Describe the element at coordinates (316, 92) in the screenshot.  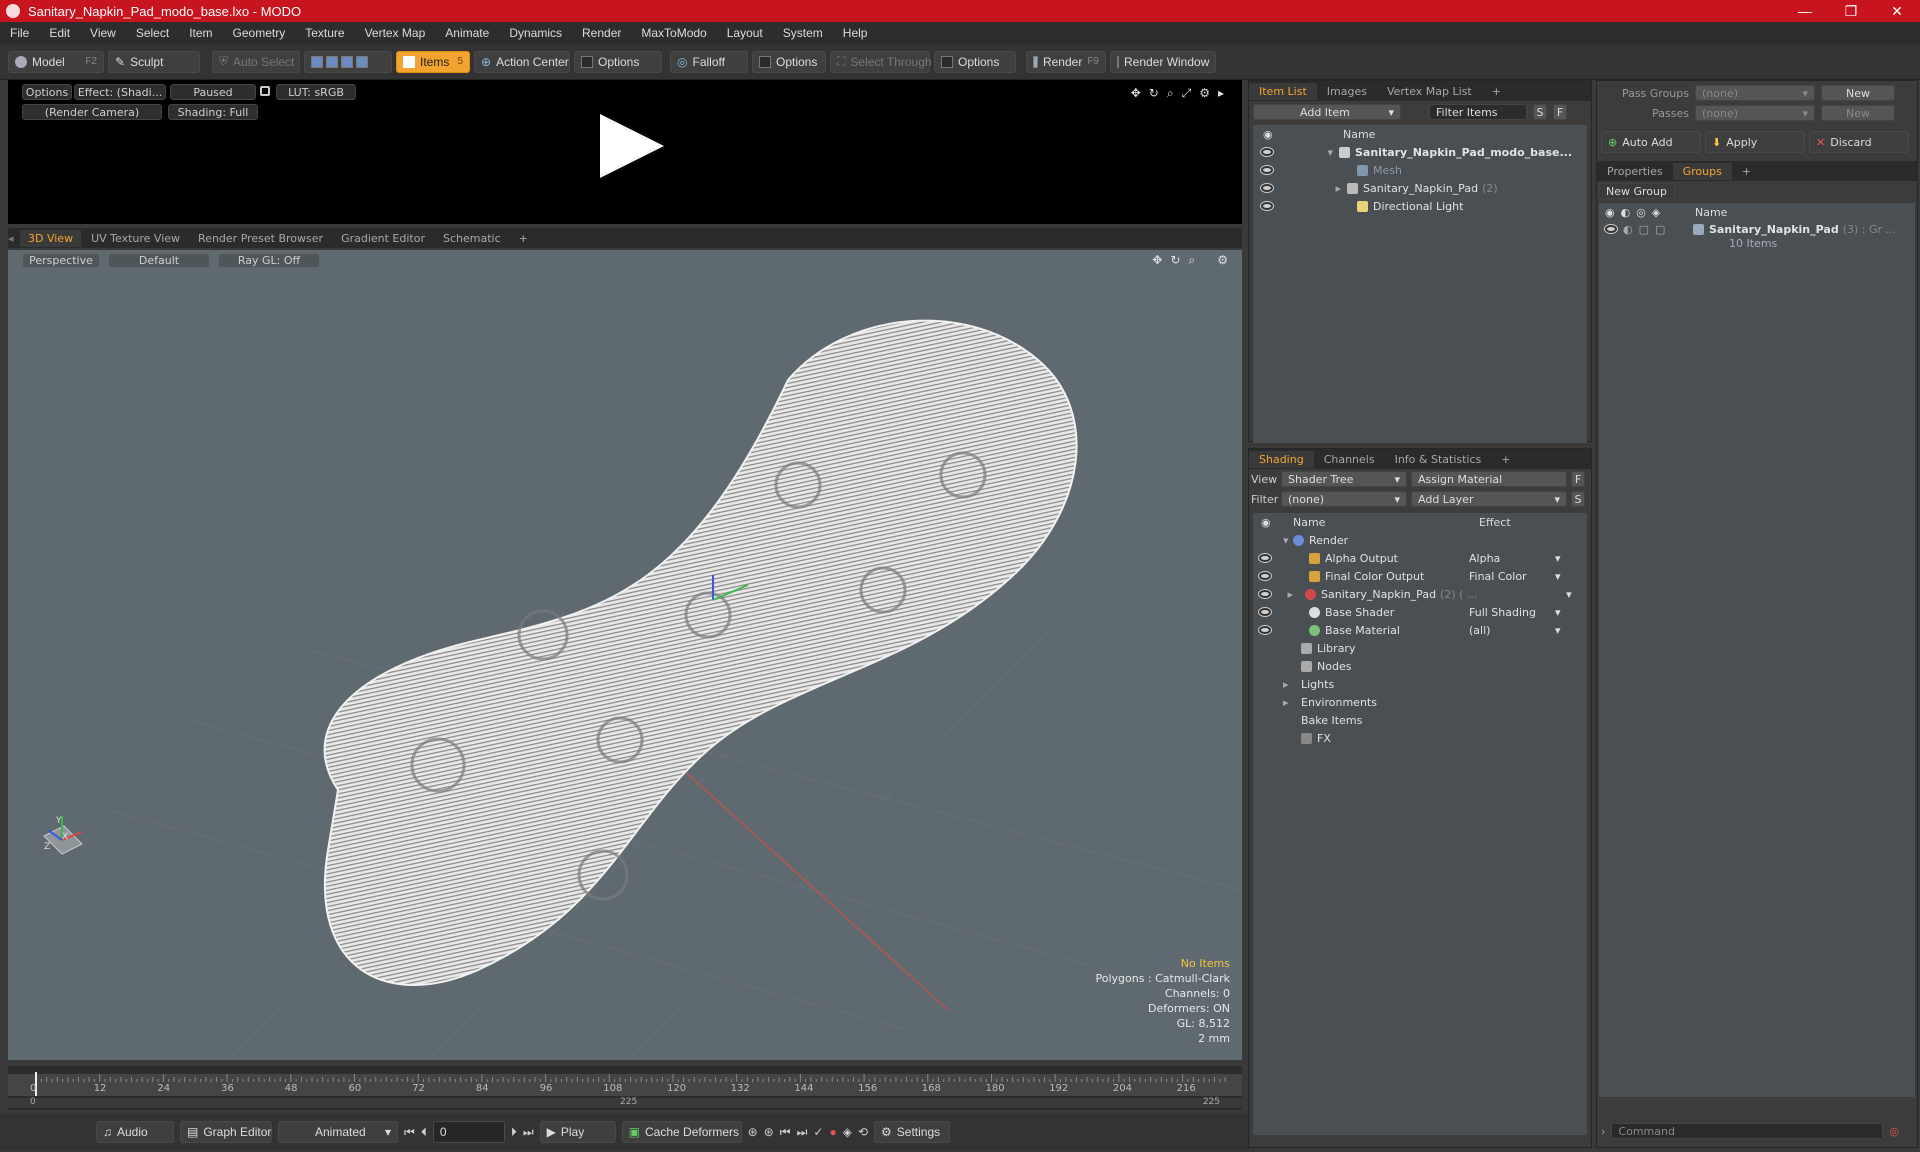
I see `lut-dropdown: LUT: sRGB` at that location.